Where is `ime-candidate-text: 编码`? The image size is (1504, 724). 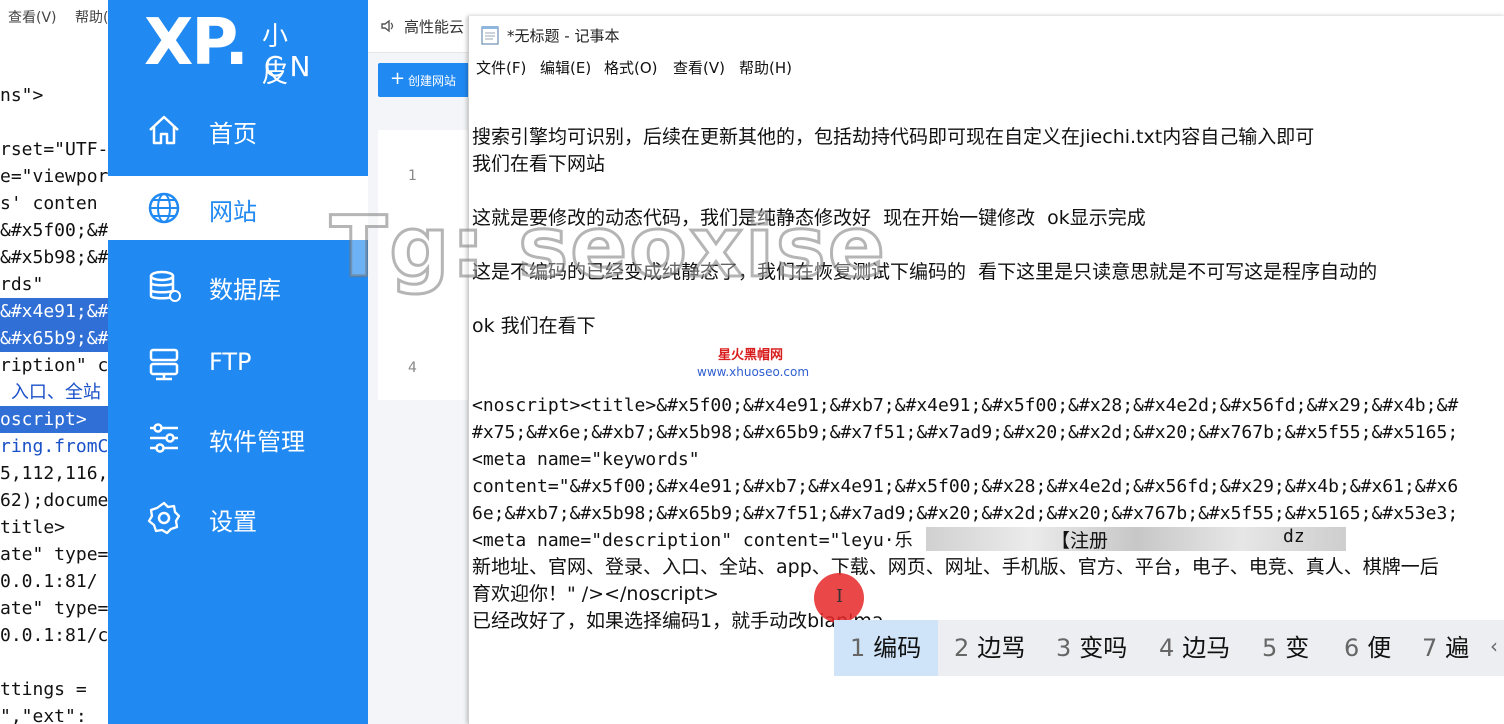
ime-candidate-text: 编码 is located at coordinates (897, 648).